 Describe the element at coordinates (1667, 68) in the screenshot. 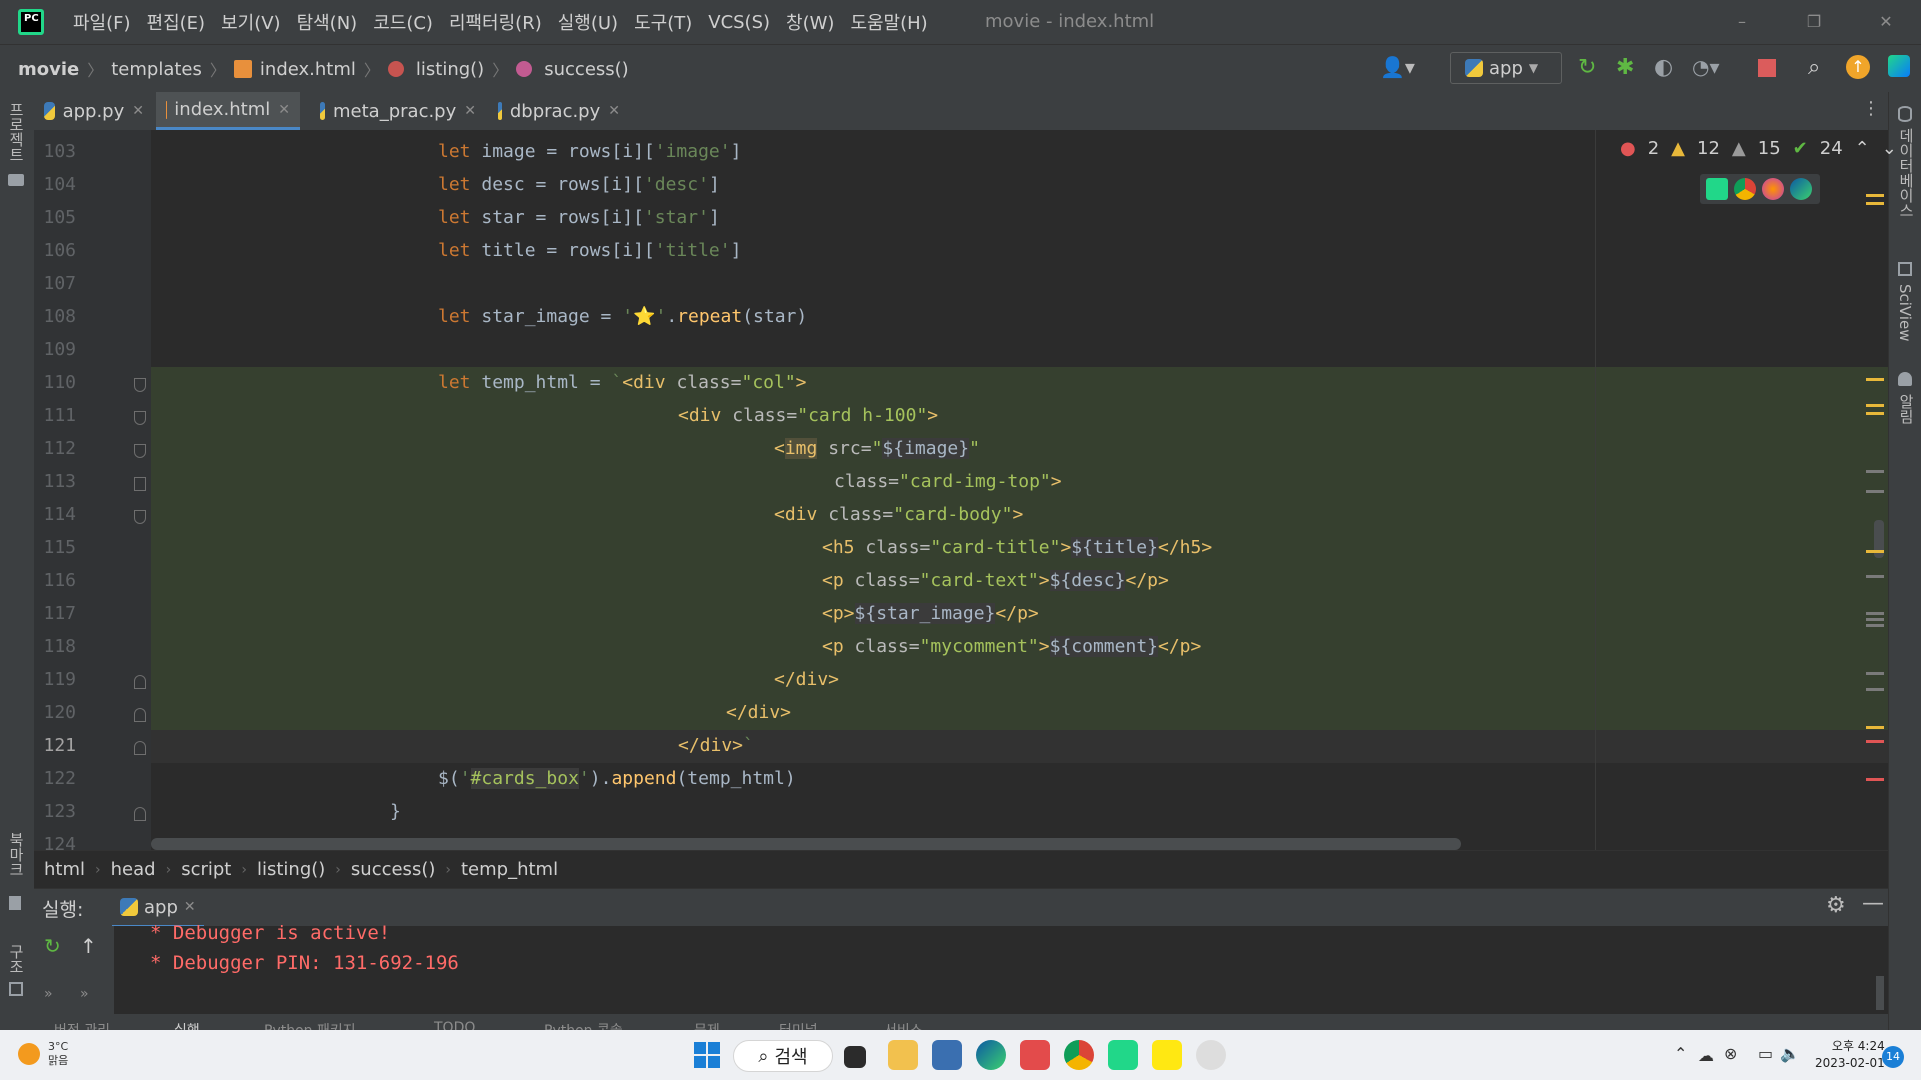

I see `coverage-icon: ◐` at that location.